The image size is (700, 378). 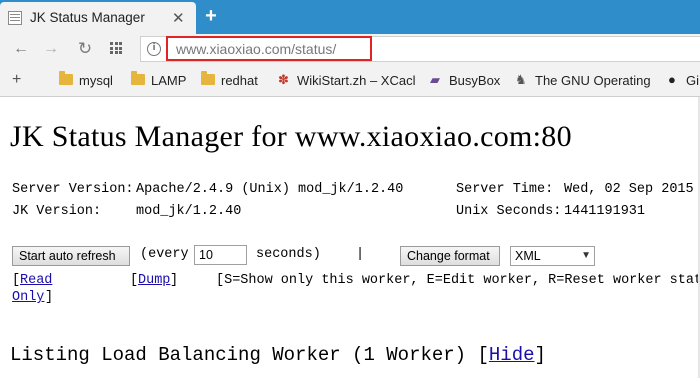 What do you see at coordinates (270, 189) in the screenshot?
I see `server-version-value: Apache/2.4.9 (Unix) mod_jk/1.2.40` at bounding box center [270, 189].